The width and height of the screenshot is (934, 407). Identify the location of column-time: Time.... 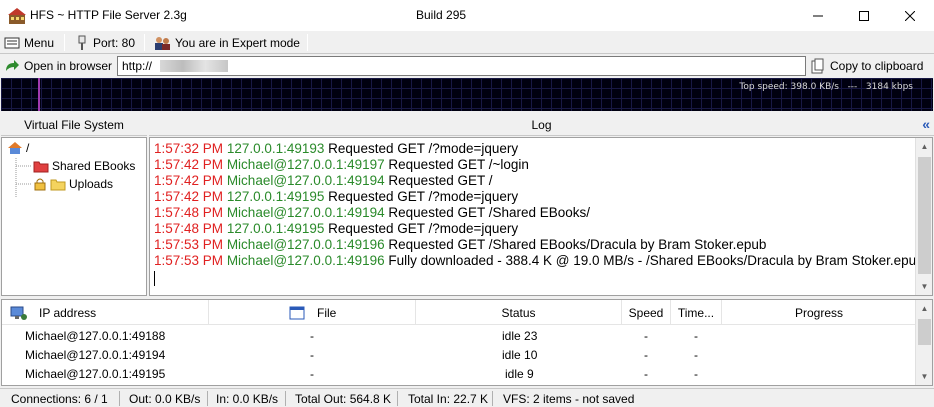
(696, 312).